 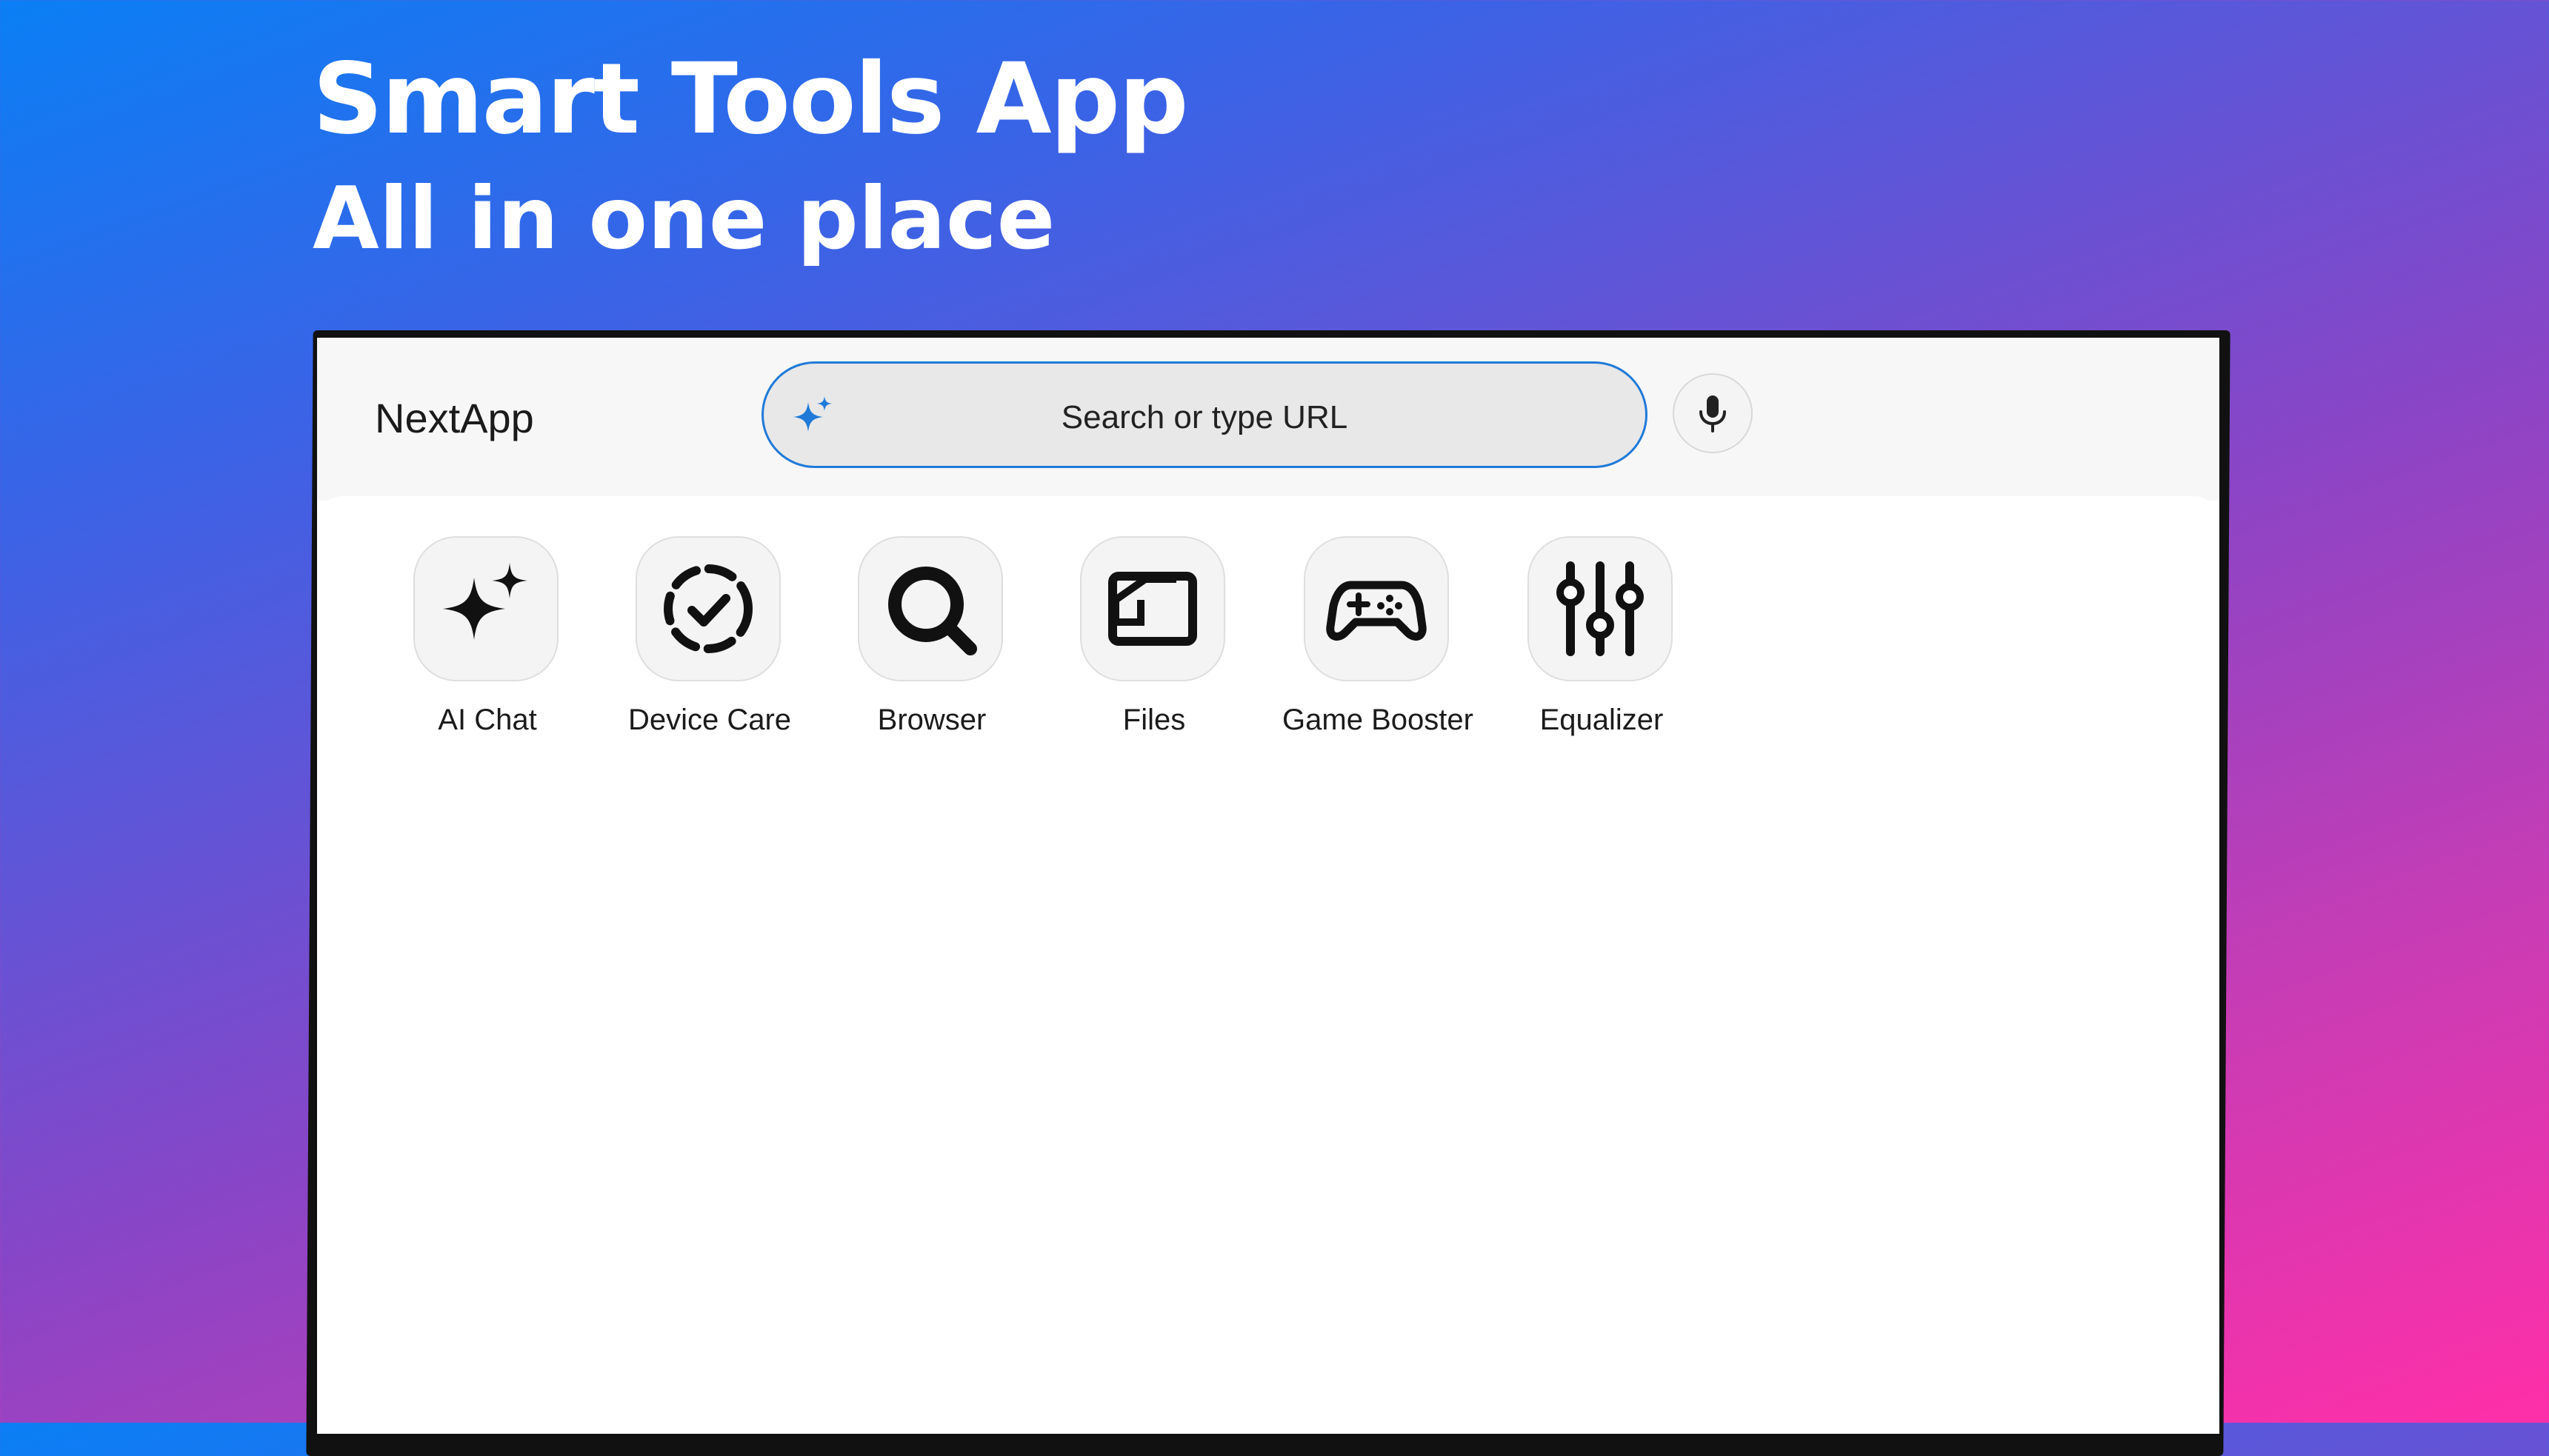 I want to click on tool-equalizer: Equalizer, so click(x=1601, y=647).